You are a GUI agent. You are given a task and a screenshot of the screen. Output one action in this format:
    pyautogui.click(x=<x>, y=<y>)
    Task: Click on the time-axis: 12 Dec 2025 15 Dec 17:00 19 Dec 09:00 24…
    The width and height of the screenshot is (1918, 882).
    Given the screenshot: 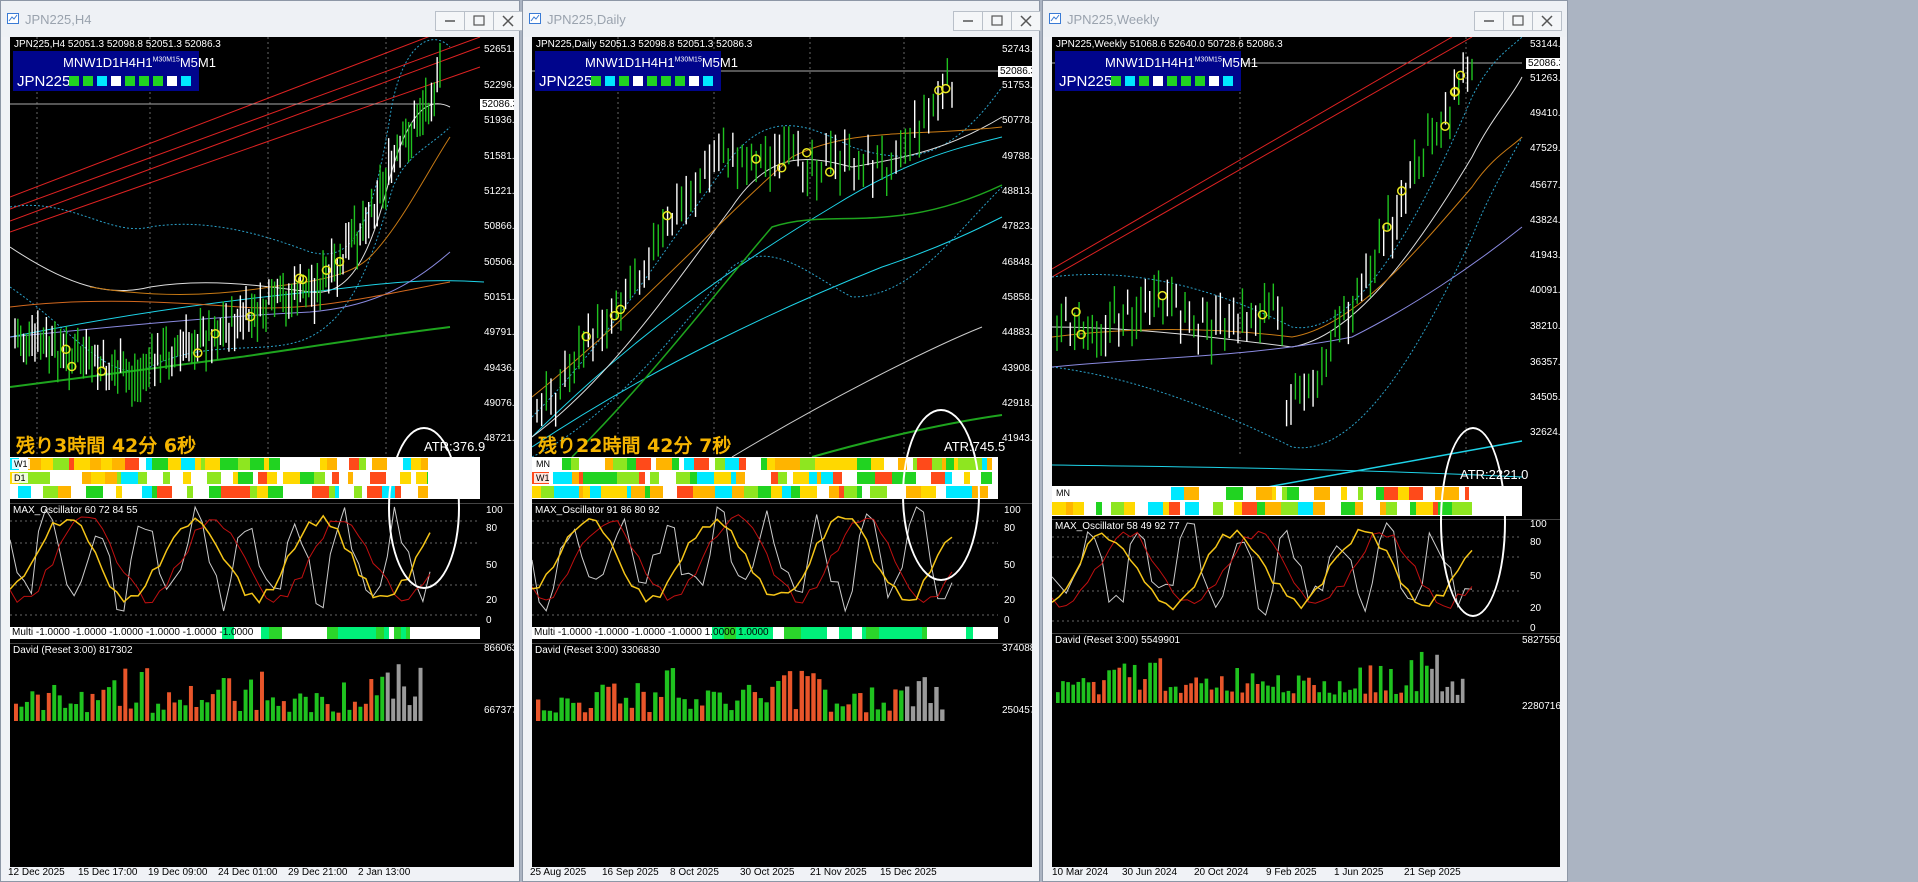 What is the action you would take?
    pyautogui.click(x=261, y=873)
    